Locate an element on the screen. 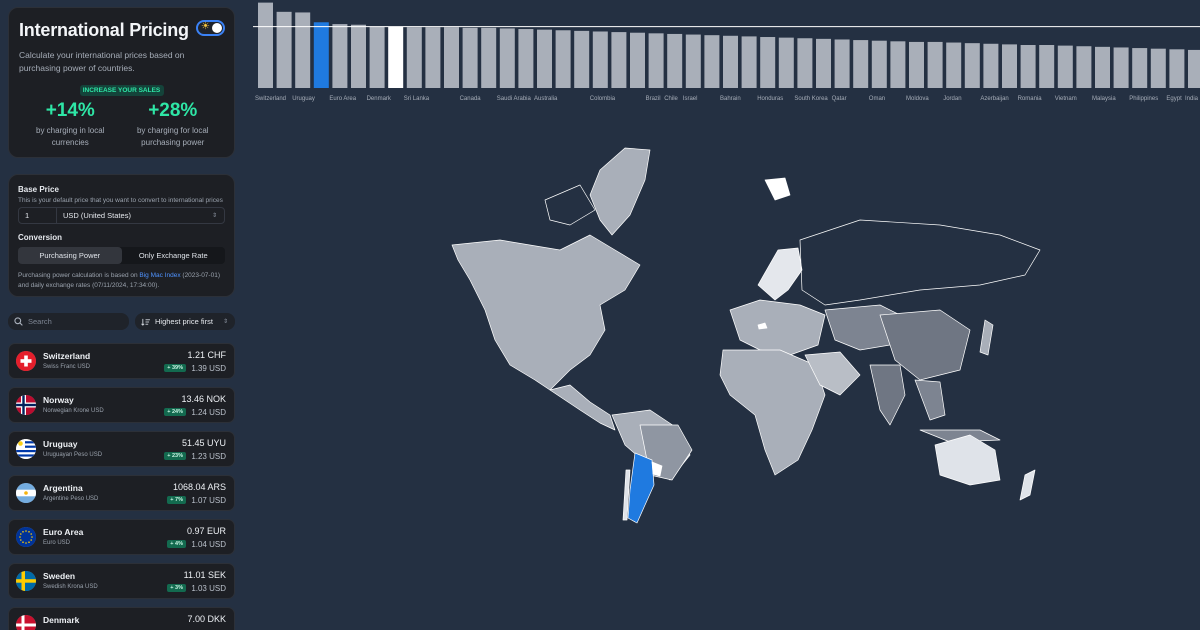 This screenshot has width=1200, height=630. map-africa is located at coordinates (772, 412).